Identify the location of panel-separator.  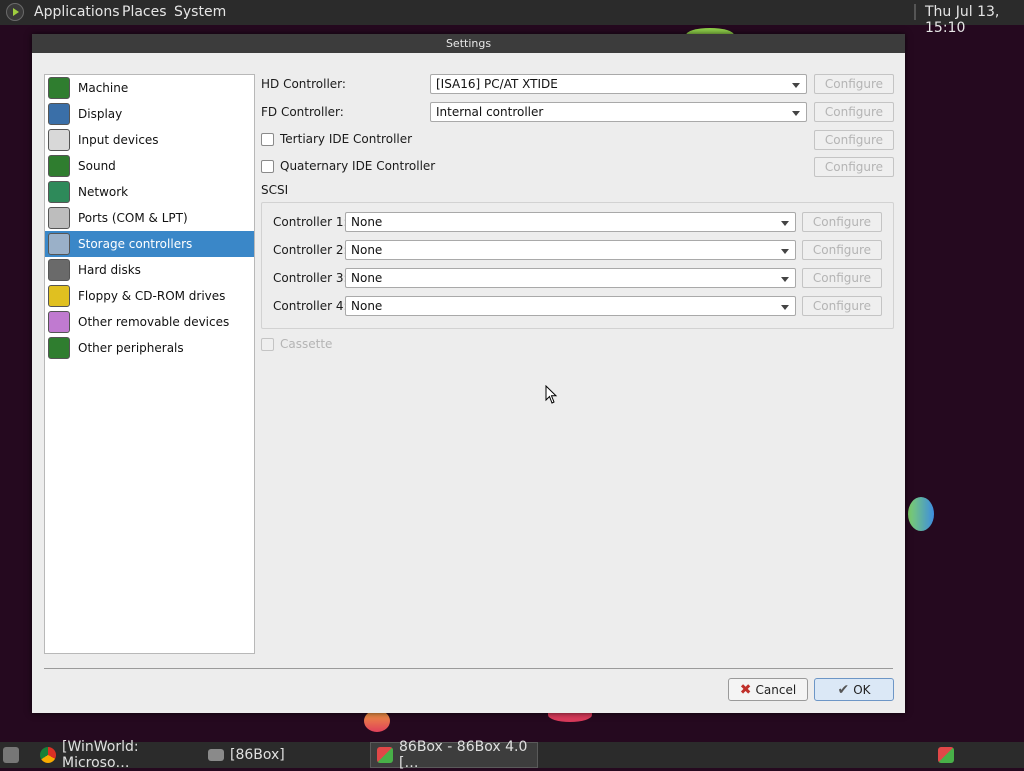
(915, 12).